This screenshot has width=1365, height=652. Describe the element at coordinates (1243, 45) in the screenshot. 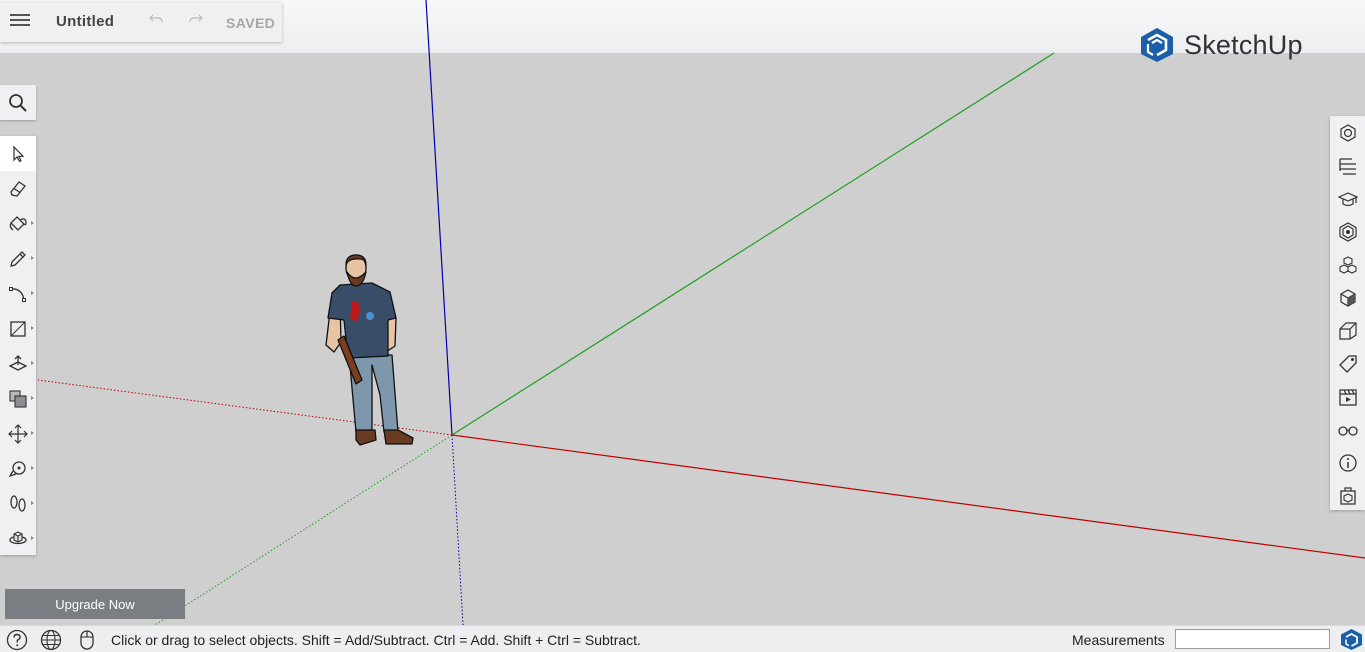

I see `brand-name: SketchUp` at that location.